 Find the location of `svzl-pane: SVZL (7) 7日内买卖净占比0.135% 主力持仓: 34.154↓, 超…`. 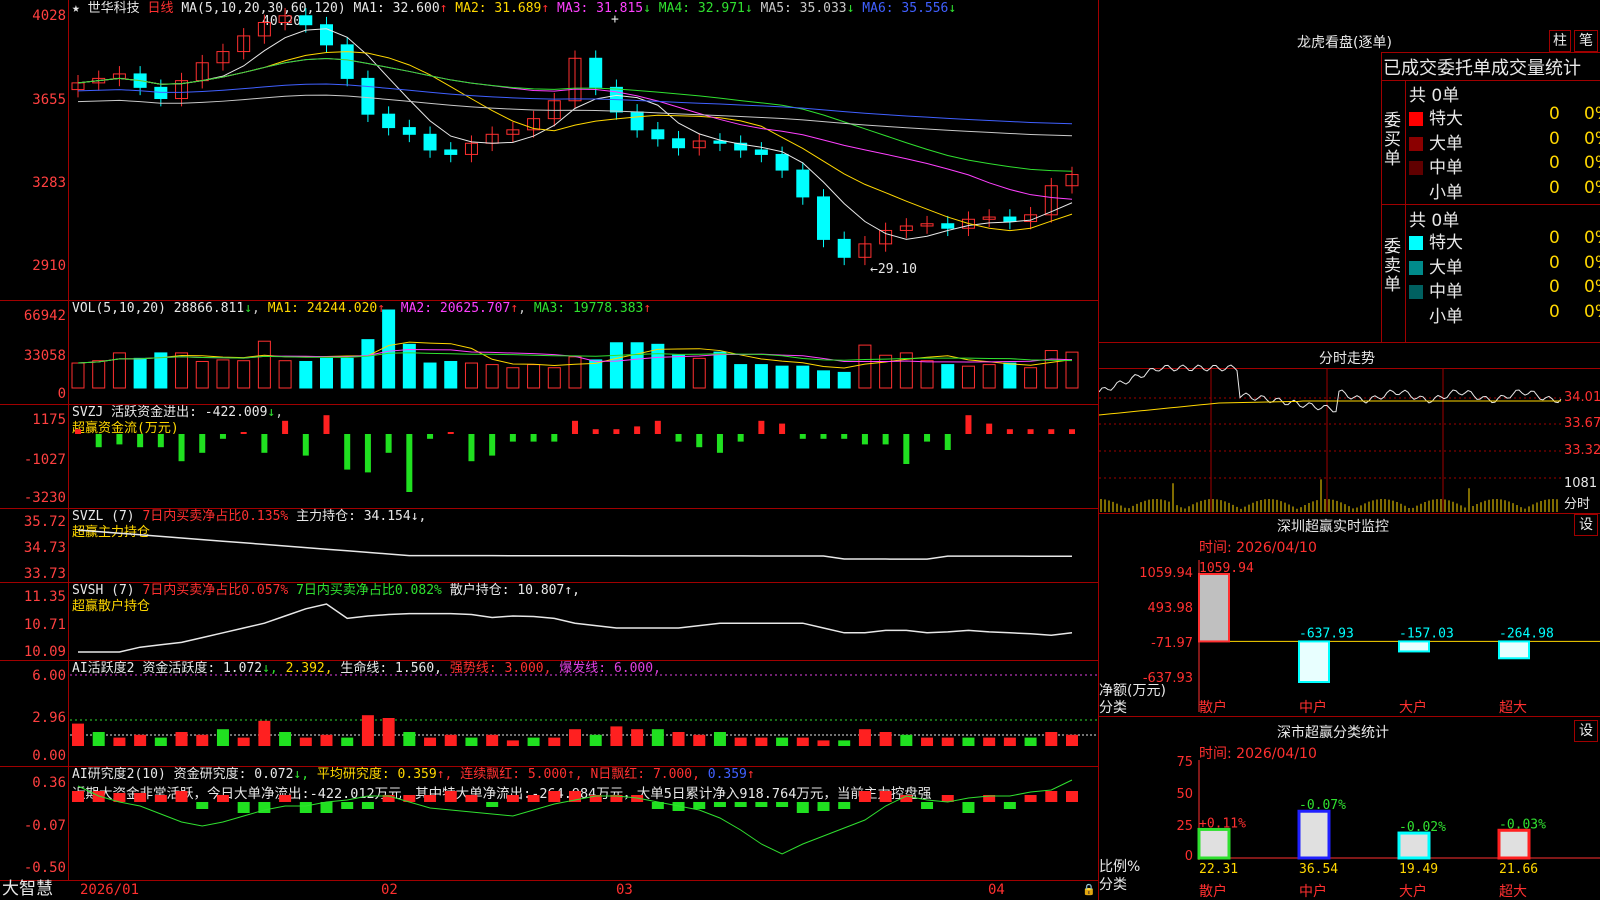

svzl-pane: SVZL (7) 7日内买卖净占比0.135% 主力持仓: 34.154↓, 超… is located at coordinates (549, 545).